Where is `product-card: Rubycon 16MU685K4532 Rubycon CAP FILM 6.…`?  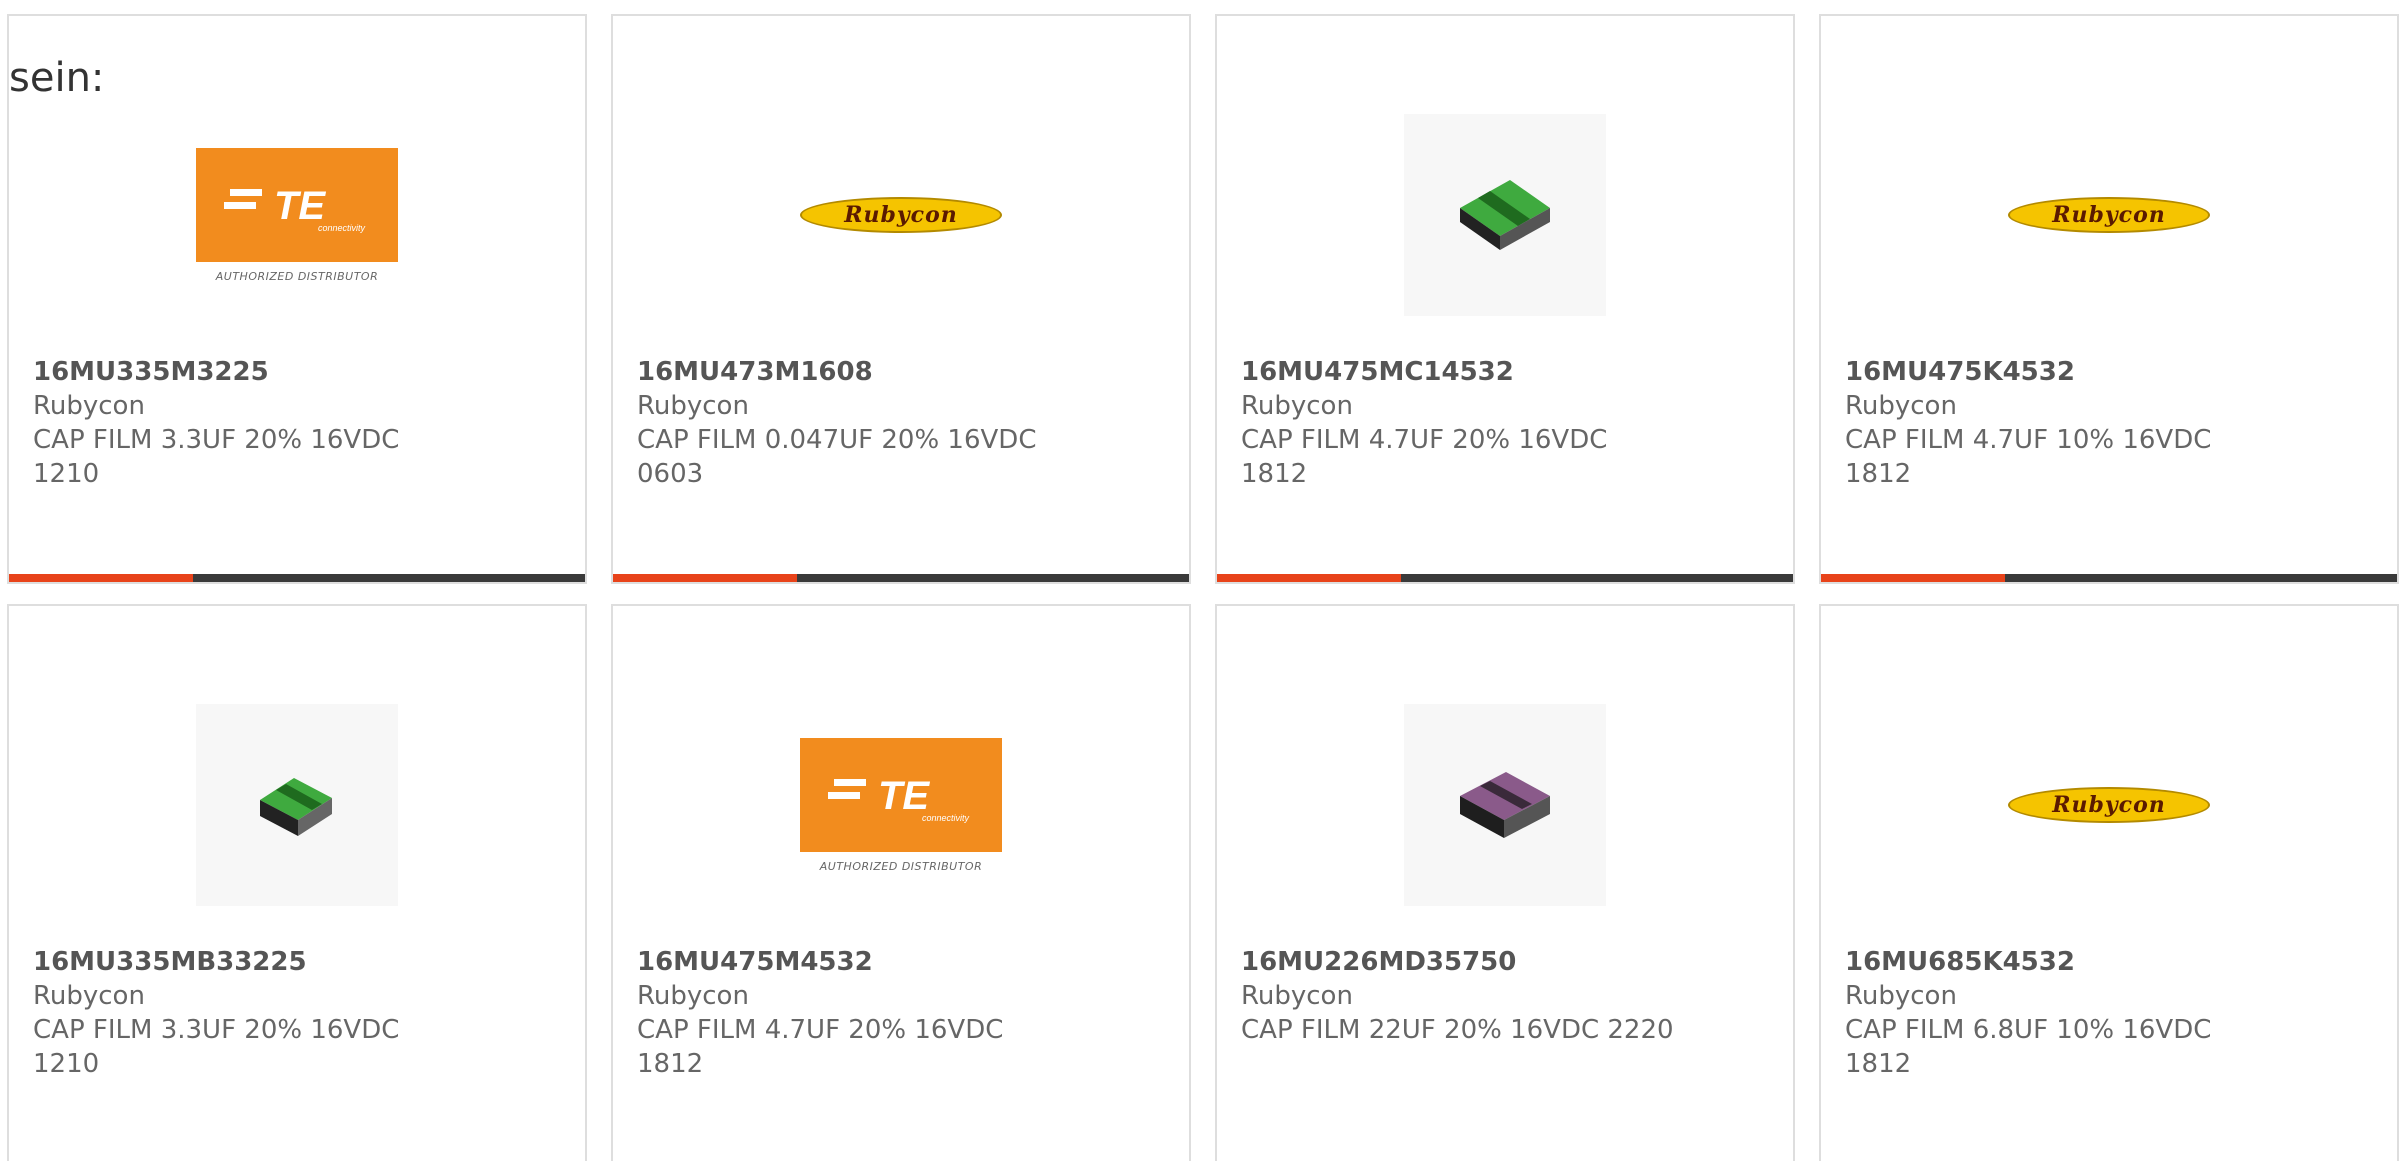 product-card: Rubycon 16MU685K4532 Rubycon CAP FILM 6.… is located at coordinates (2109, 882).